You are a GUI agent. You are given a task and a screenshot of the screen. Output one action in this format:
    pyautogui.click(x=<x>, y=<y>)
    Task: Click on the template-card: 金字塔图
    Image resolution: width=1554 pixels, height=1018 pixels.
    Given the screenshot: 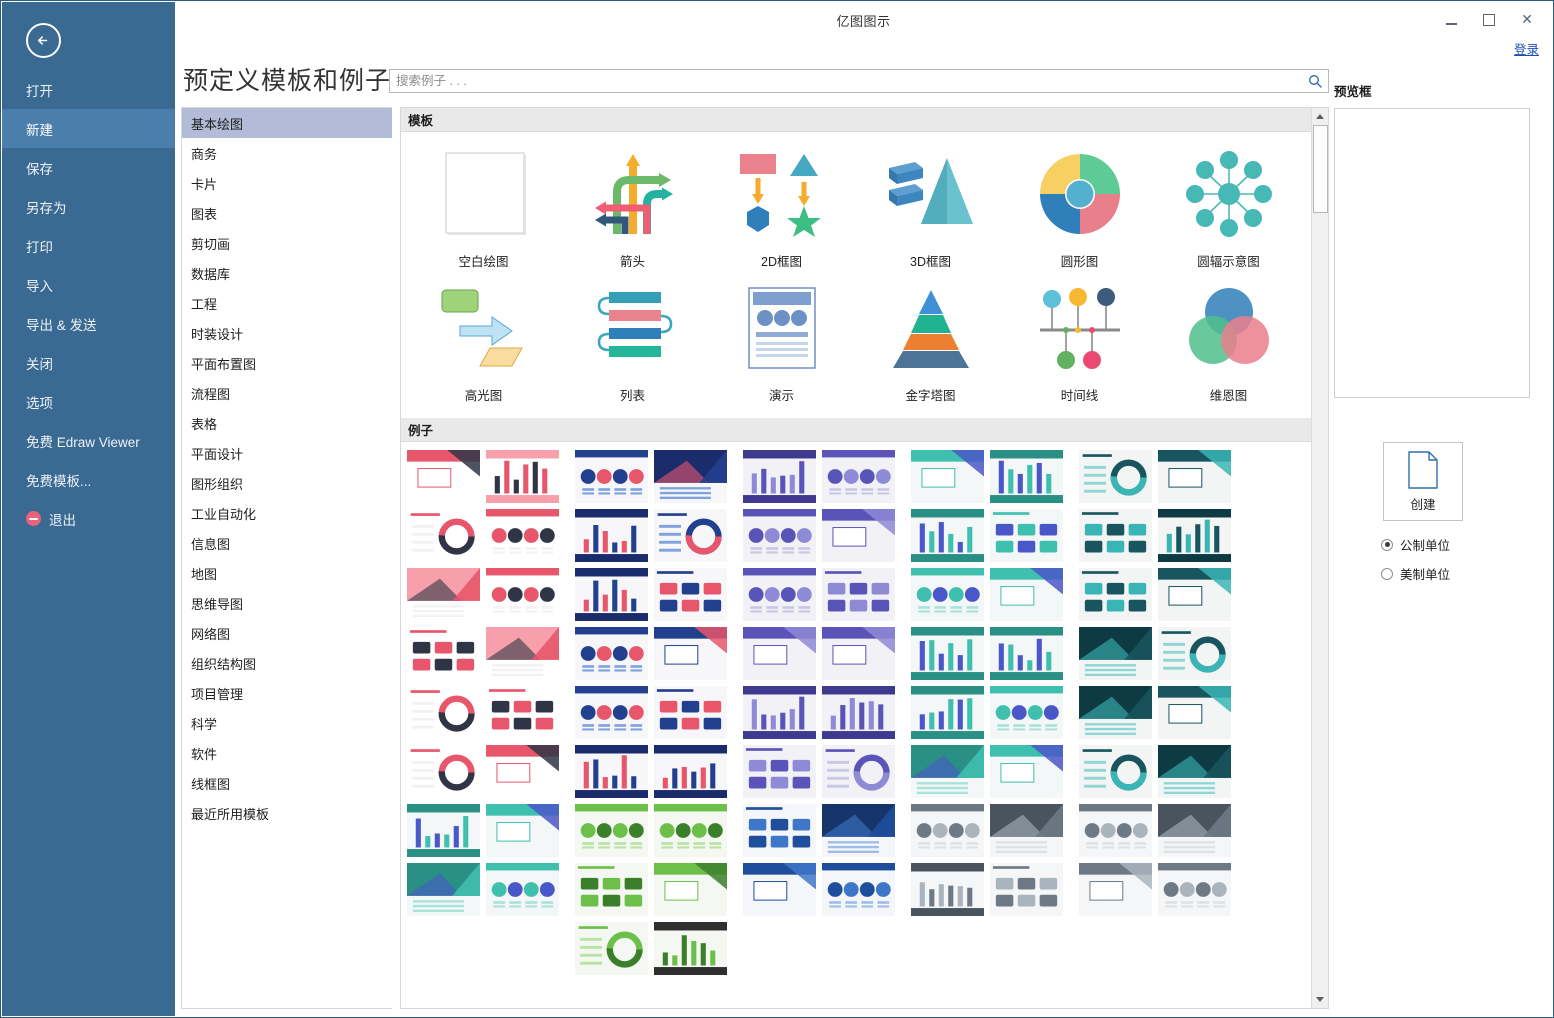 What is the action you would take?
    pyautogui.click(x=930, y=342)
    